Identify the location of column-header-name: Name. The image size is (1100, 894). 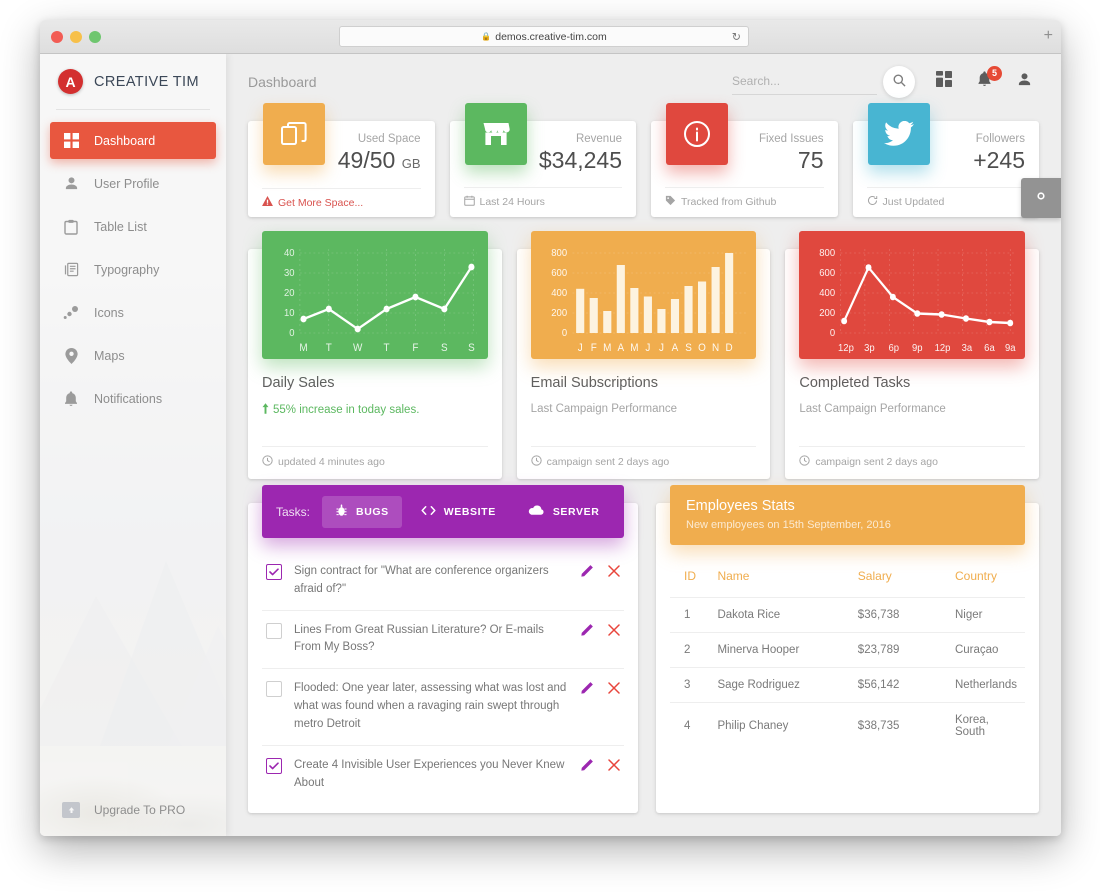
(779, 579).